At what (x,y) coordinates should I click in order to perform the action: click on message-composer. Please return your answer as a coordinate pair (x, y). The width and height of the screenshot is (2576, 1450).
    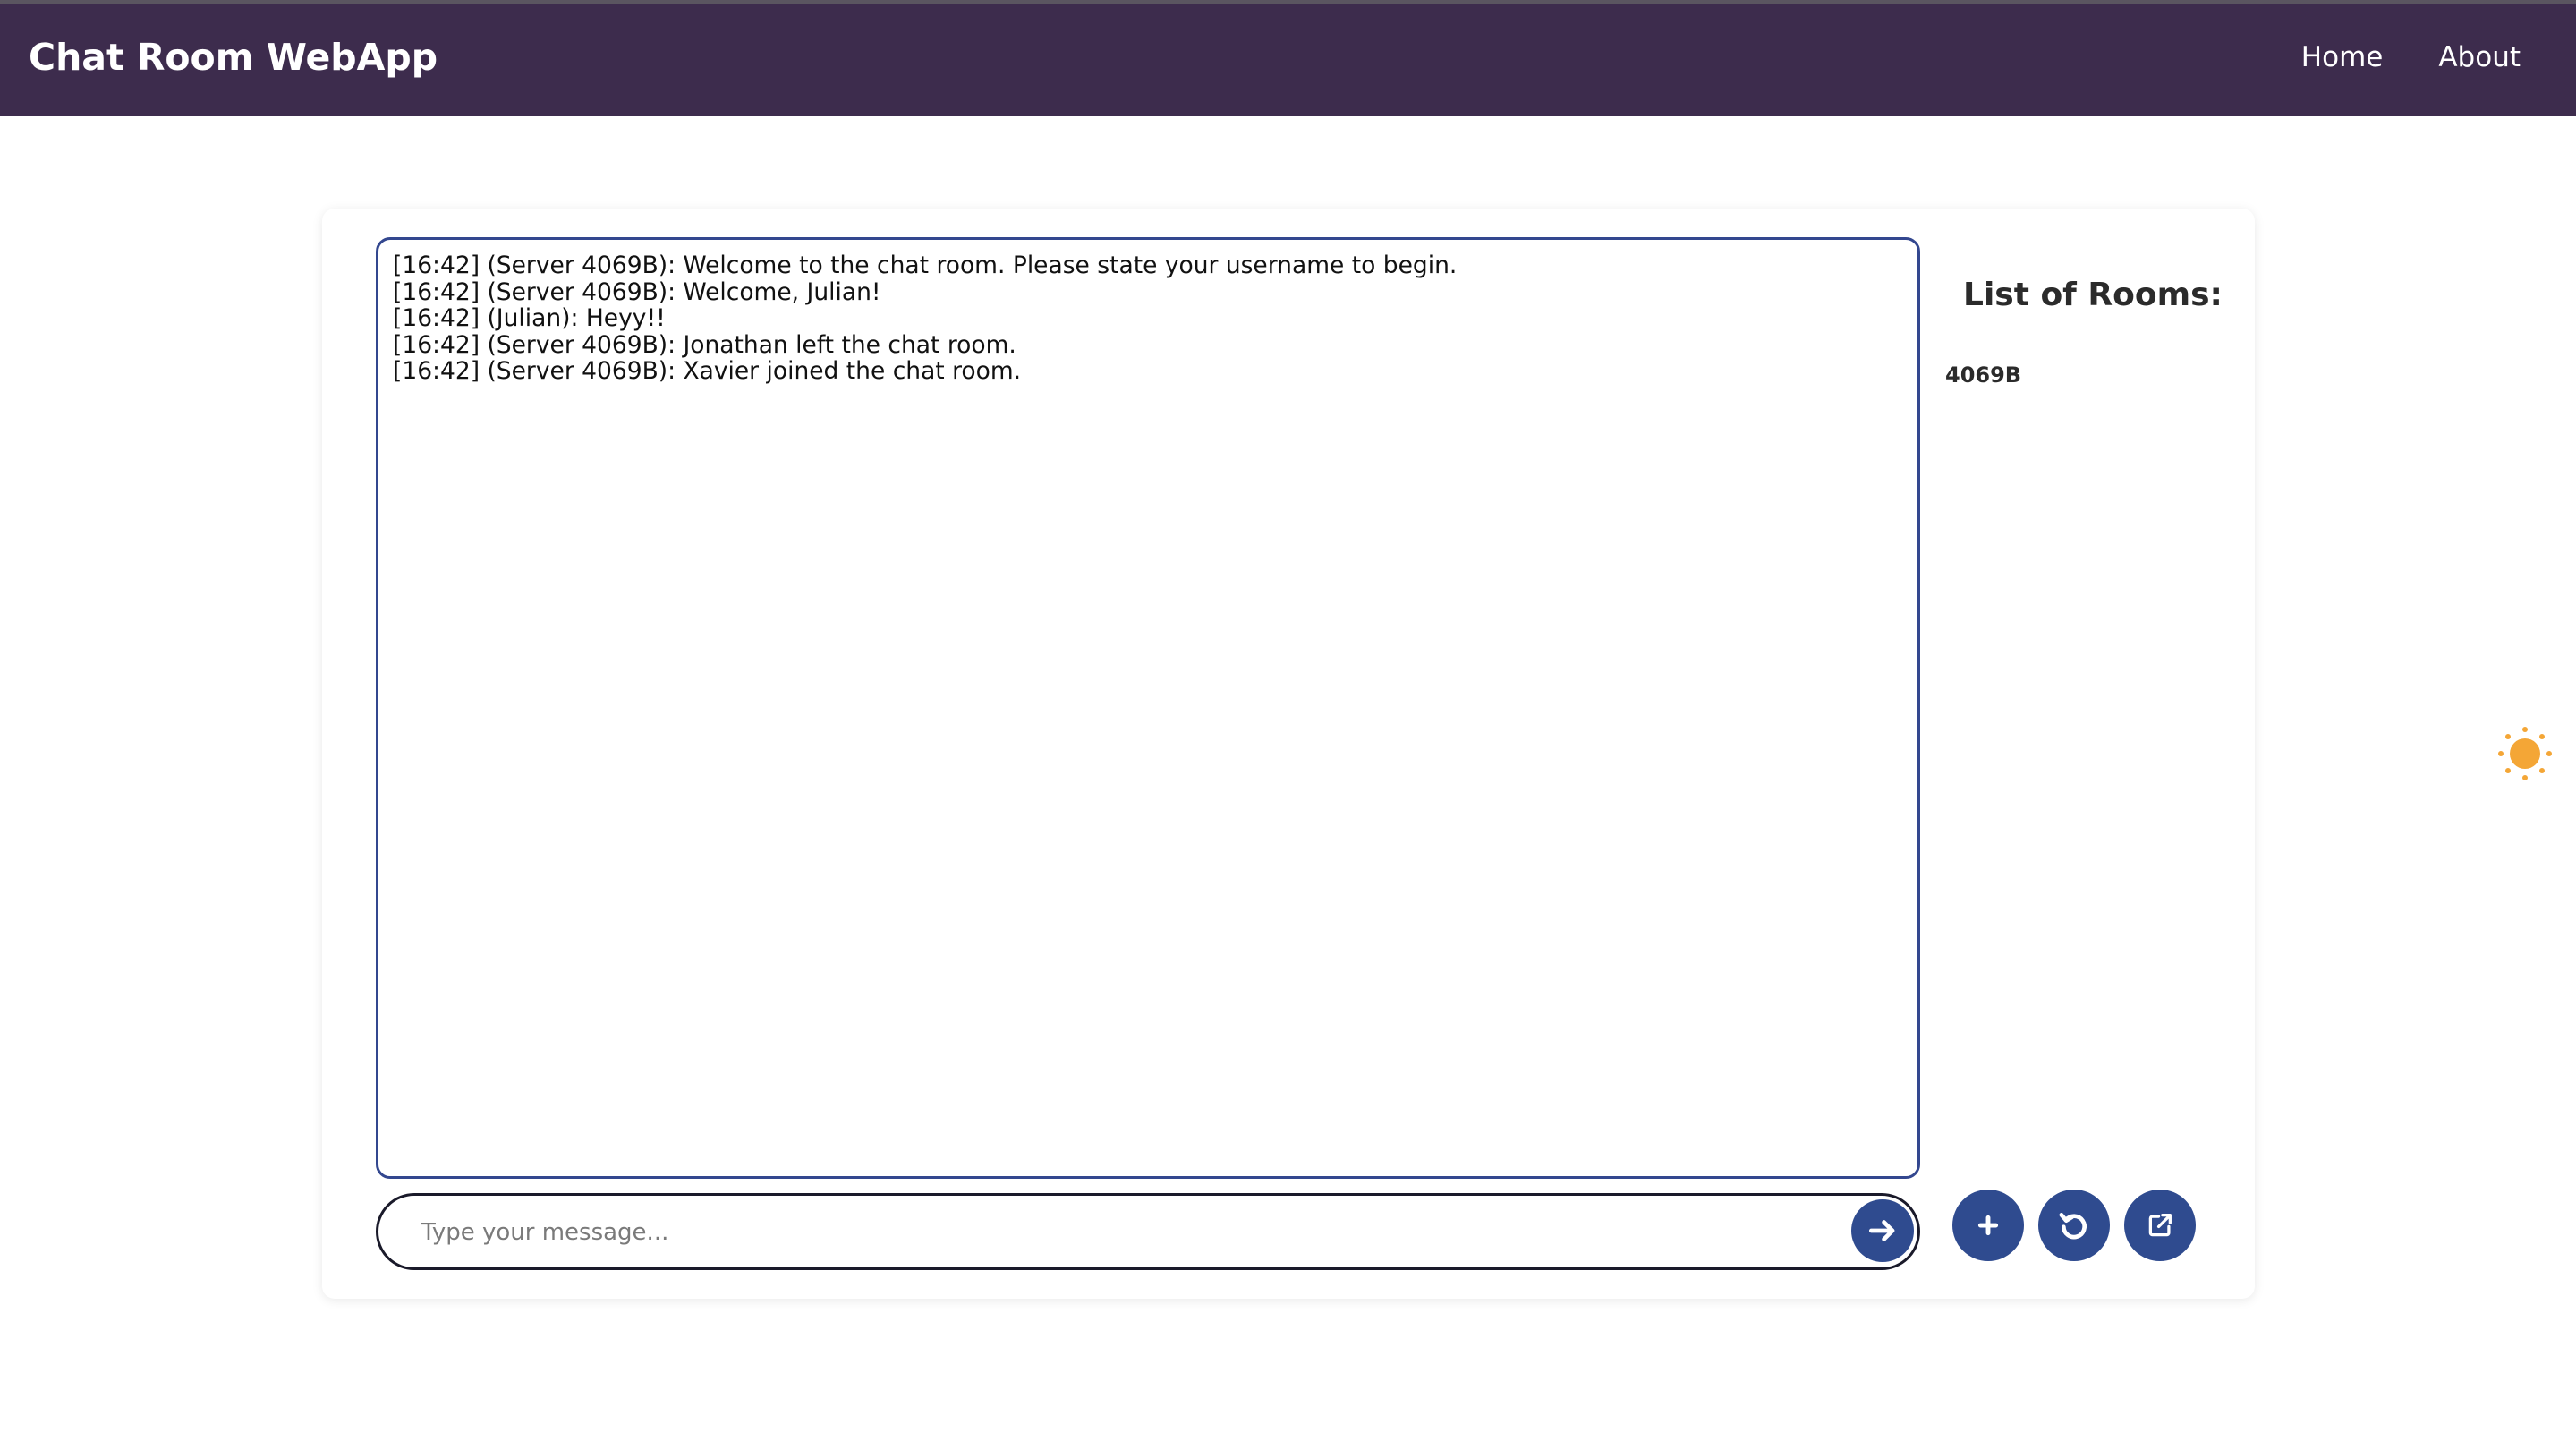
    Looking at the image, I should click on (1148, 1231).